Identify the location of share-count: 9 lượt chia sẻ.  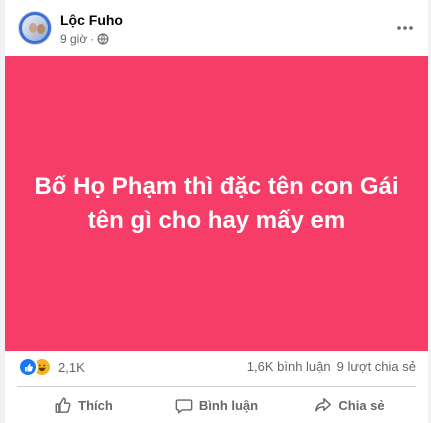
(376, 366).